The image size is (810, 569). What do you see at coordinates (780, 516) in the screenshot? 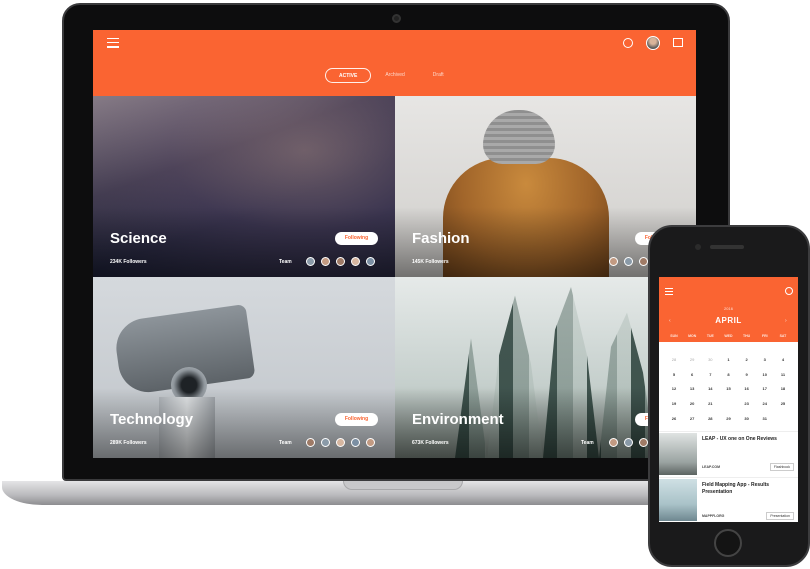
I see `item-tag: Presentation` at bounding box center [780, 516].